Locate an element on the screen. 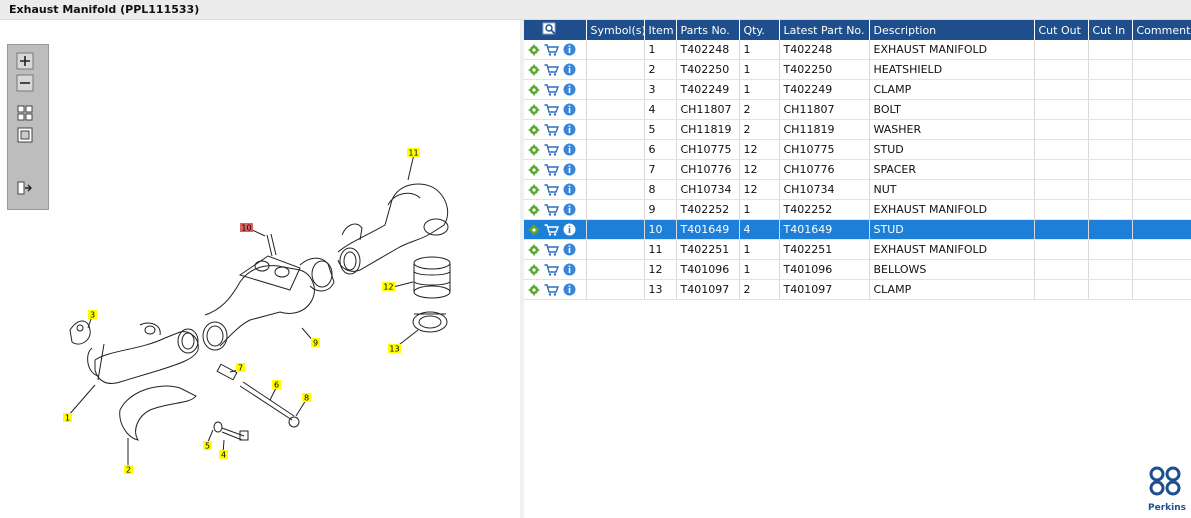 The height and width of the screenshot is (518, 1191). description-cell: STUD is located at coordinates (952, 229).